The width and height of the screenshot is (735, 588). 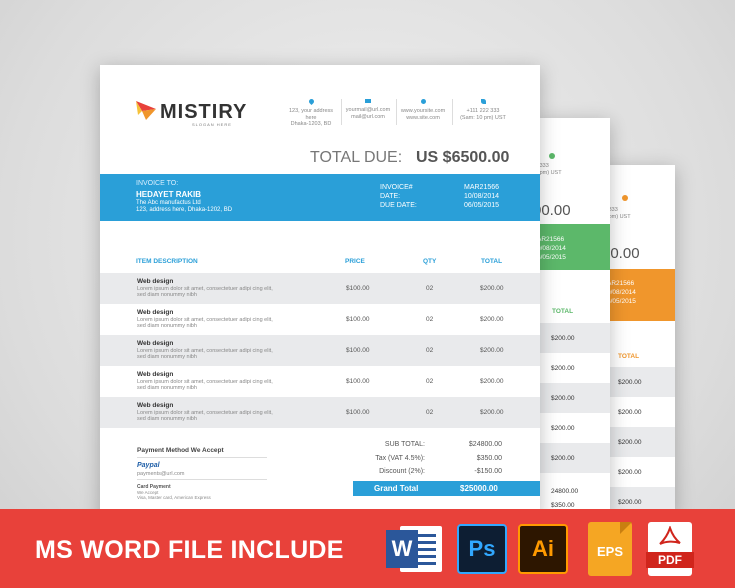 I want to click on client-company: The Abc manufactus Ltd, so click(x=168, y=203).